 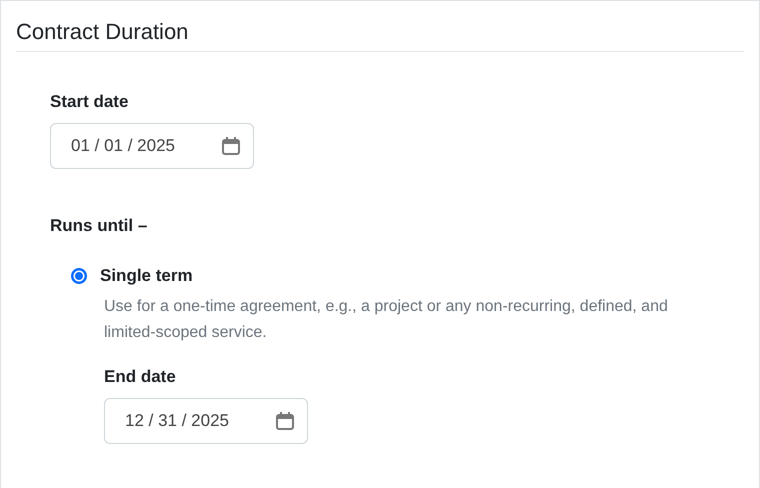 What do you see at coordinates (206, 421) in the screenshot?
I see `date-field: 12 / 31 / 2025` at bounding box center [206, 421].